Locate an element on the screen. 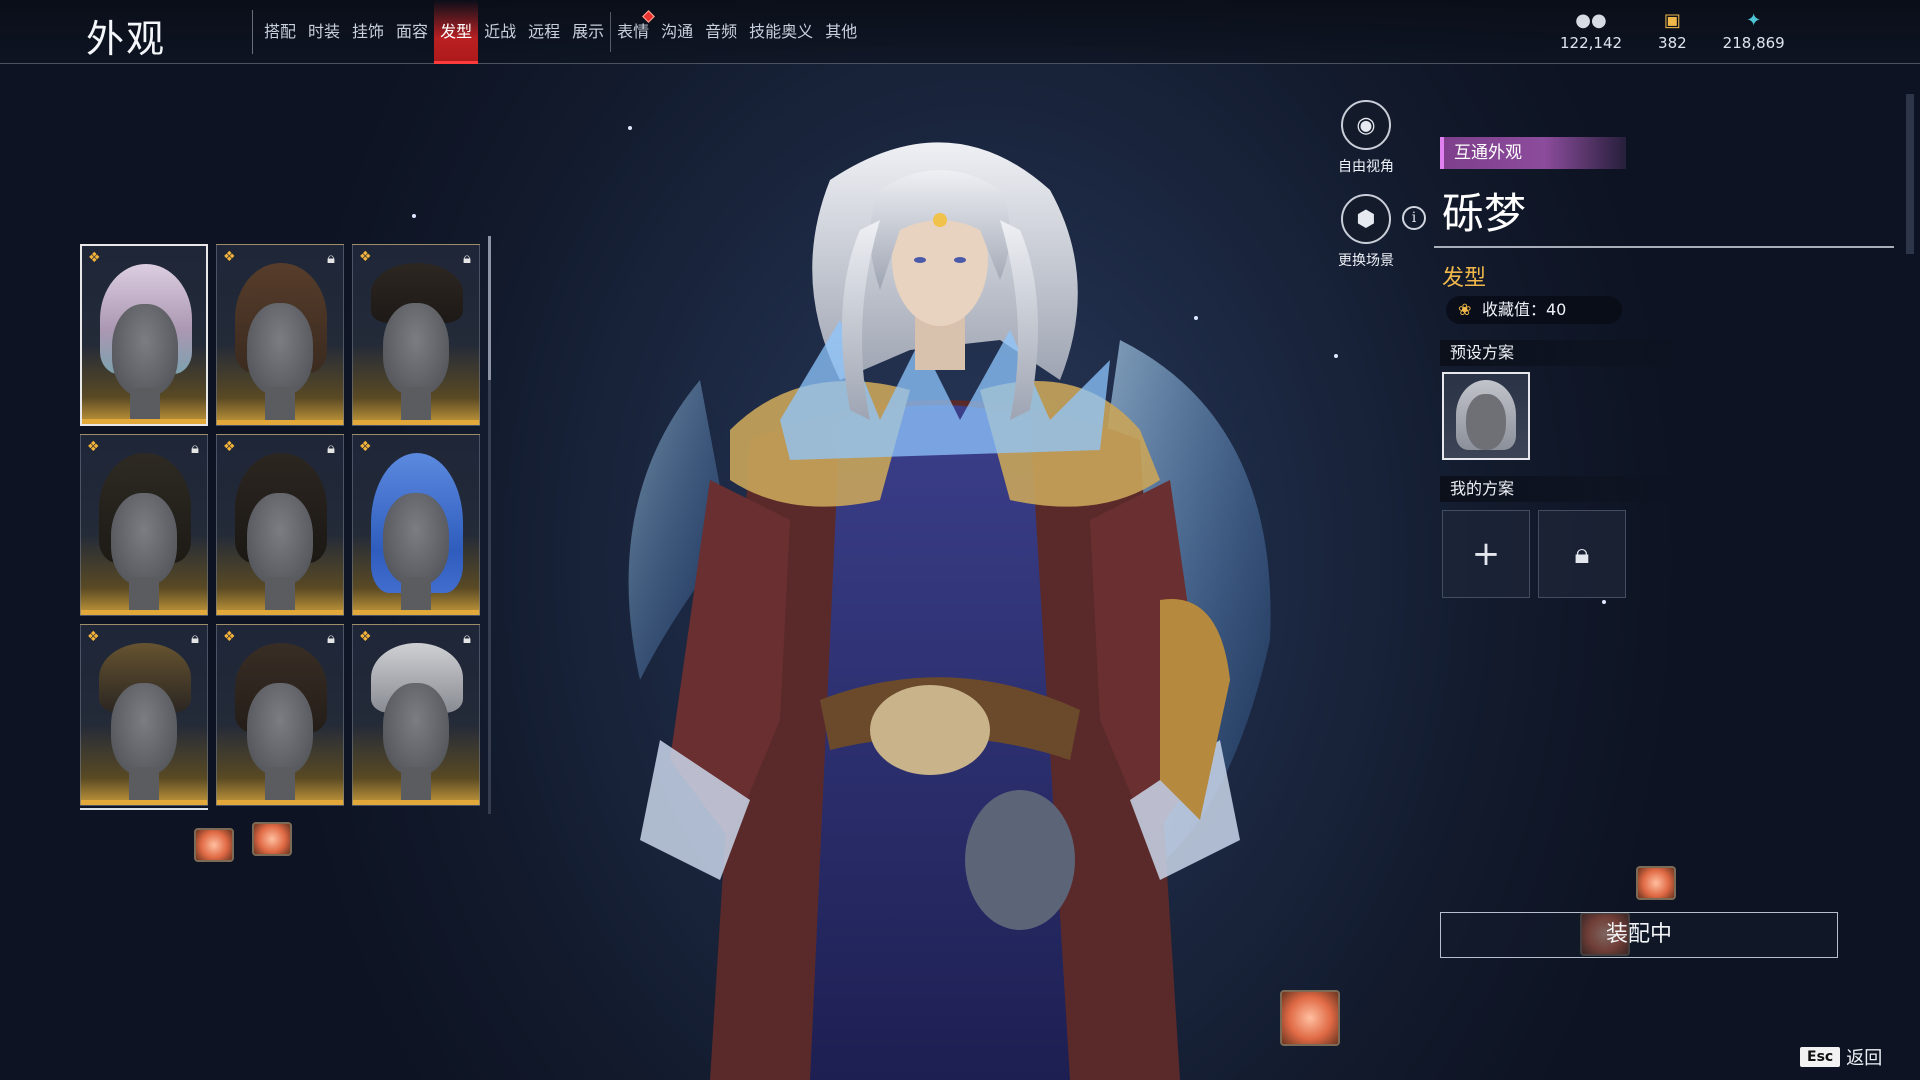 Image resolution: width=1920 pixels, height=1080 pixels. currency-tickets: ▣ 382 is located at coordinates (1672, 31).